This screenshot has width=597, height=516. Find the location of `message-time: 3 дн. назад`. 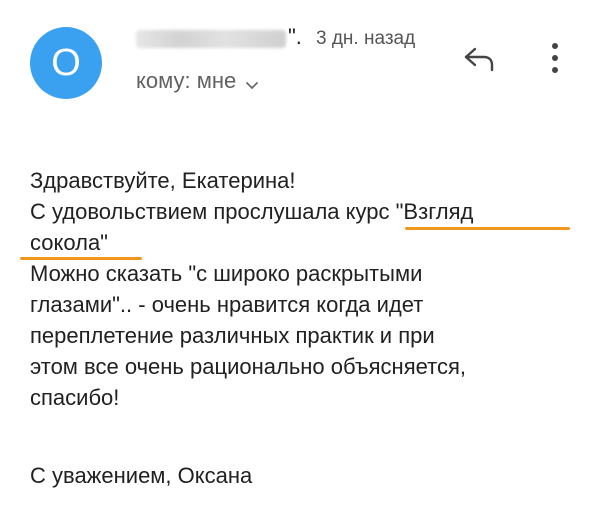

message-time: 3 дн. назад is located at coordinates (366, 38).